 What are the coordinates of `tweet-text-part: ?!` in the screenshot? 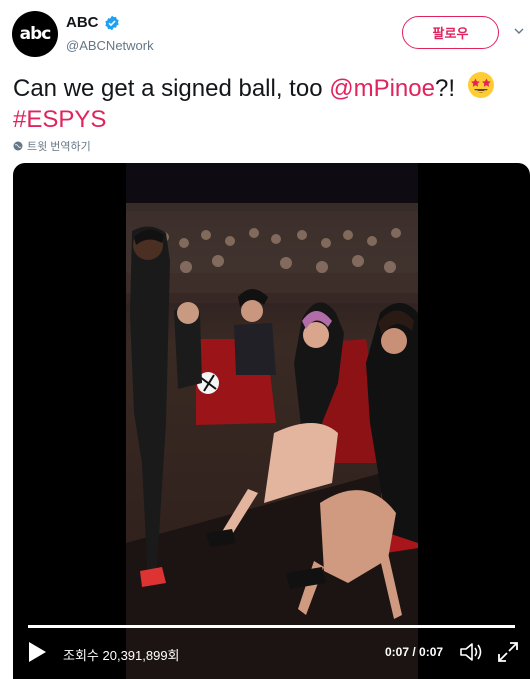 It's located at (444, 88).